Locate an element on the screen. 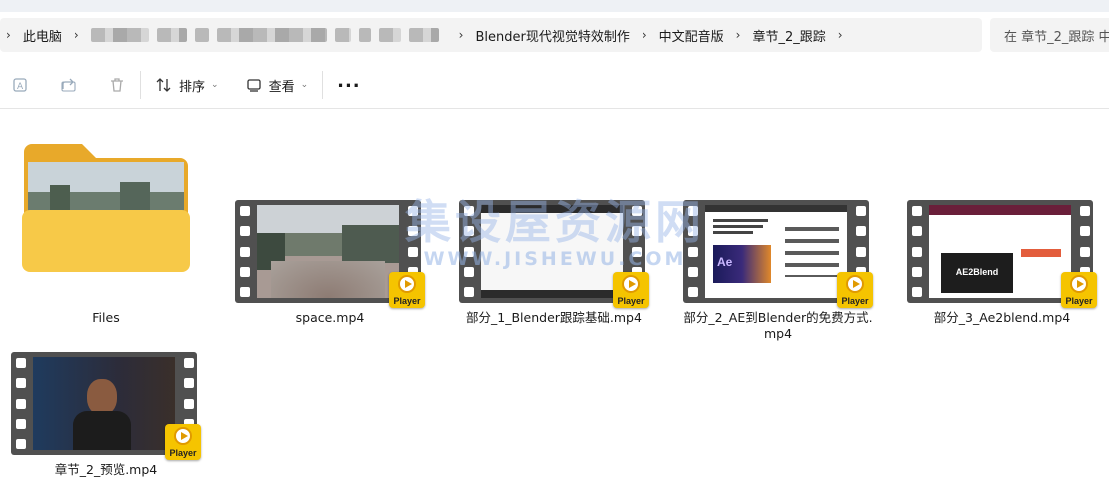 The image size is (1109, 490). file-name: space.mp4 is located at coordinates (330, 317).